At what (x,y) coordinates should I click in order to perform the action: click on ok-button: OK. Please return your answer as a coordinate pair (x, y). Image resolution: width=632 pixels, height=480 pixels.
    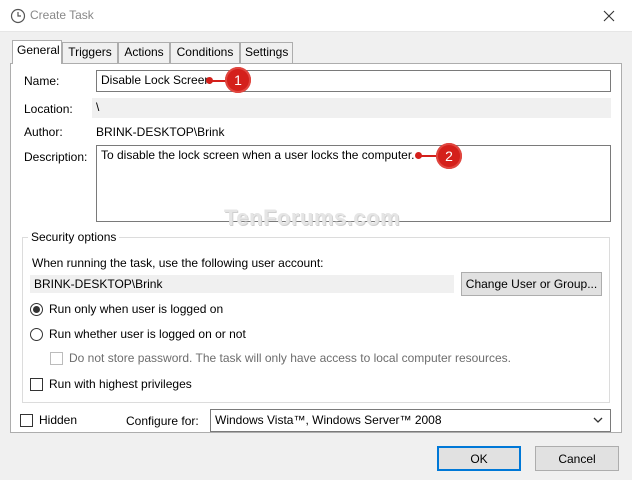
    Looking at the image, I should click on (479, 458).